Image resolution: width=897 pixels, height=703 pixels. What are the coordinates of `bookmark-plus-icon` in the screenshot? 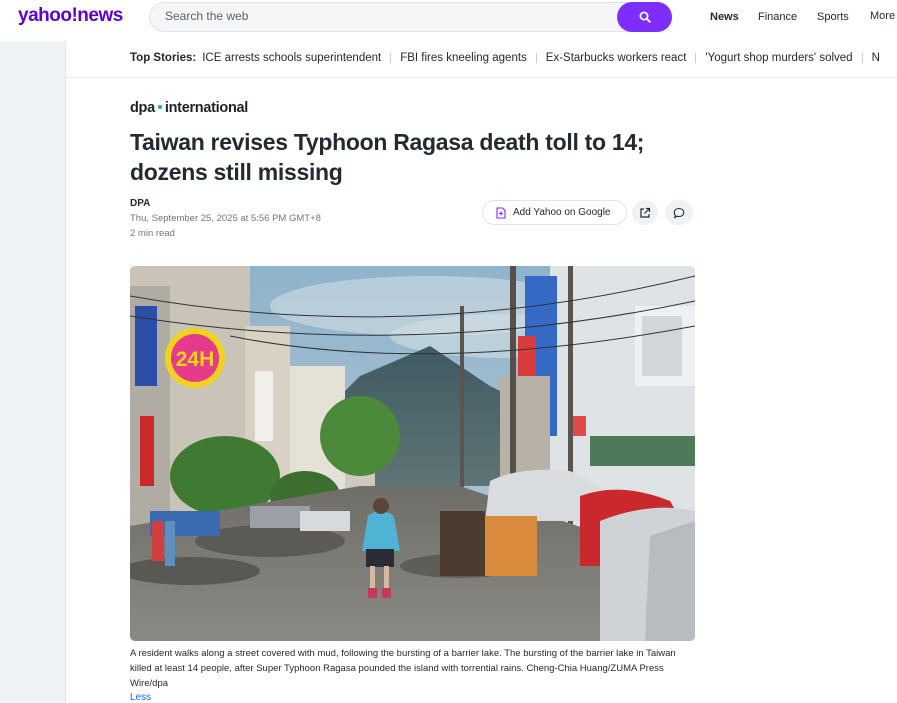 It's located at (501, 212).